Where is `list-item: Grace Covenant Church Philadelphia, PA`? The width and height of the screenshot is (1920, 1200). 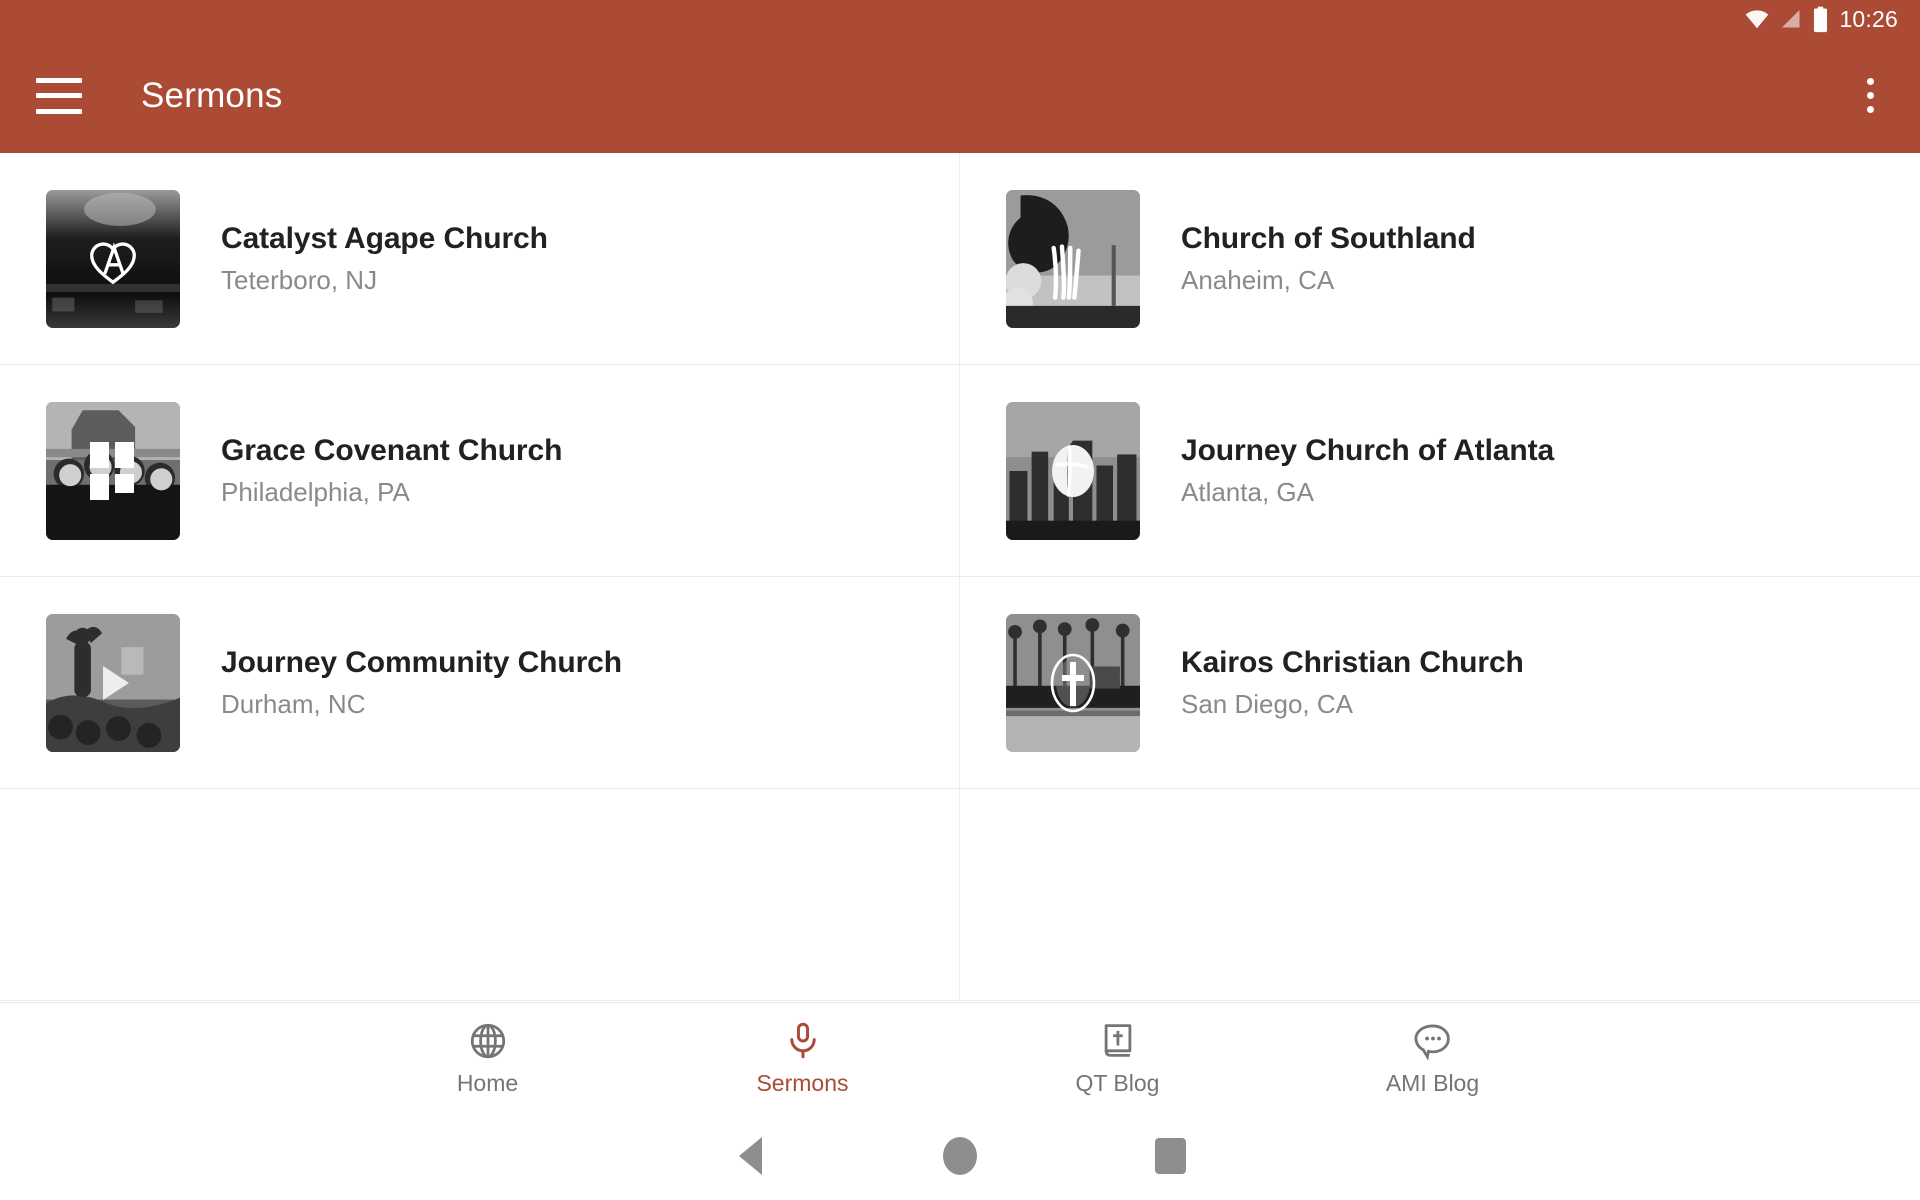 list-item: Grace Covenant Church Philadelphia, PA is located at coordinates (480, 471).